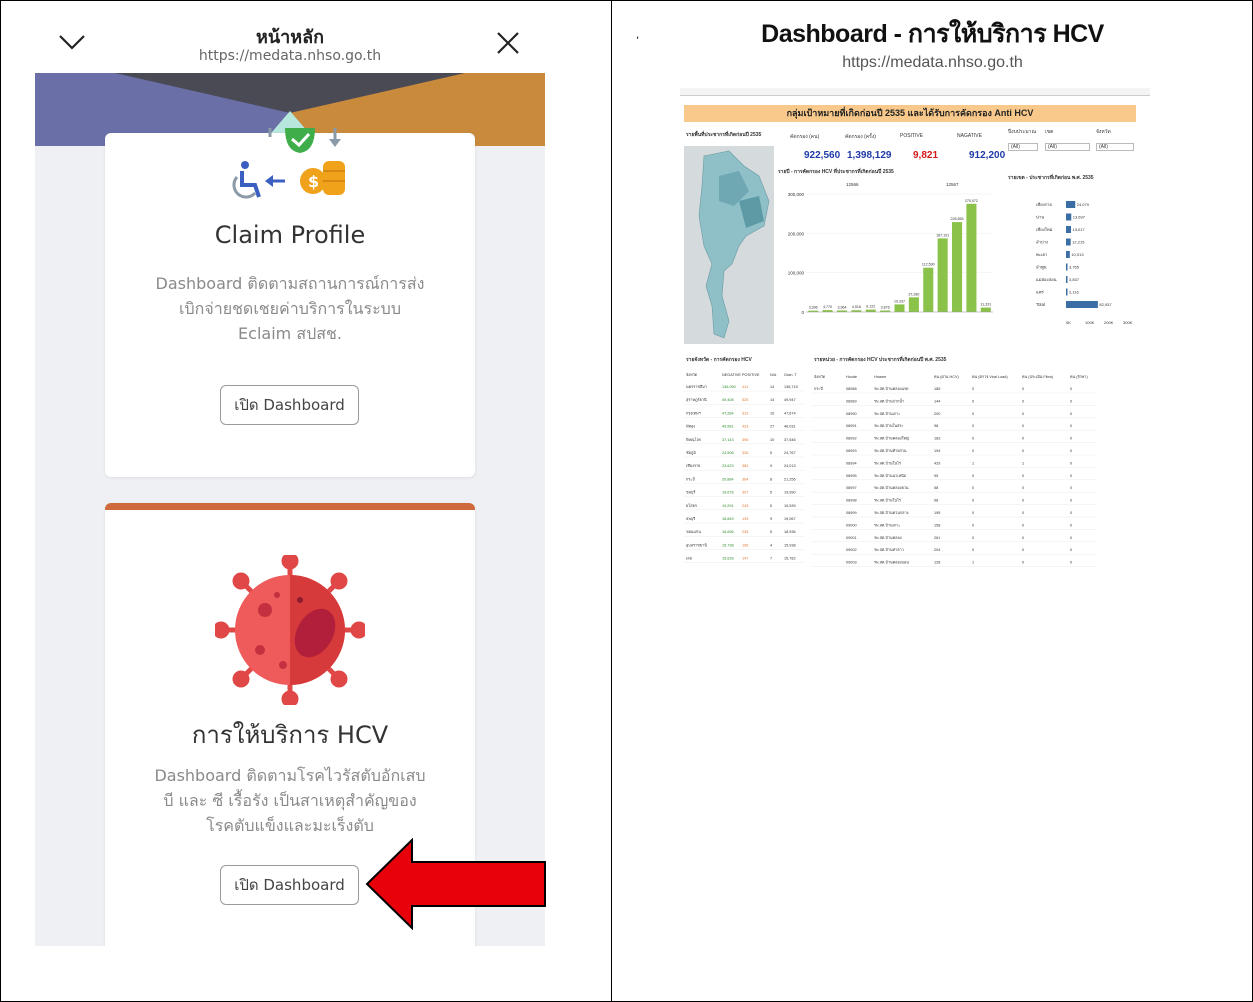  Describe the element at coordinates (508, 43) in the screenshot. I see `close-icon` at that location.